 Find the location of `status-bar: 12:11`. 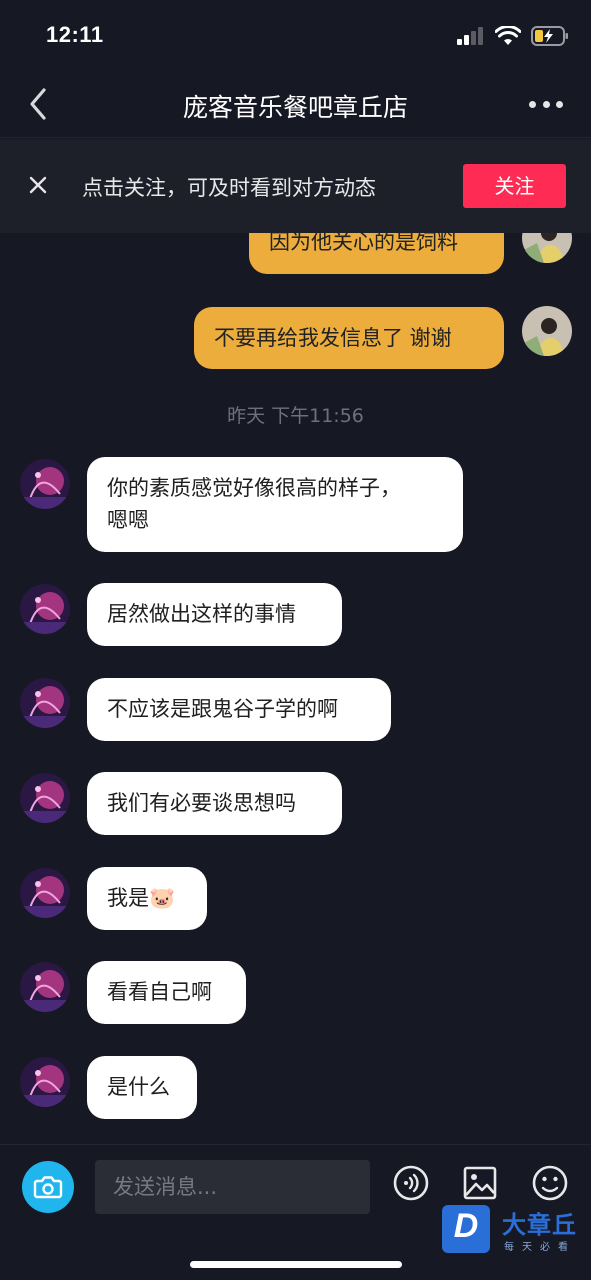

status-bar: 12:11 is located at coordinates (295, 35).